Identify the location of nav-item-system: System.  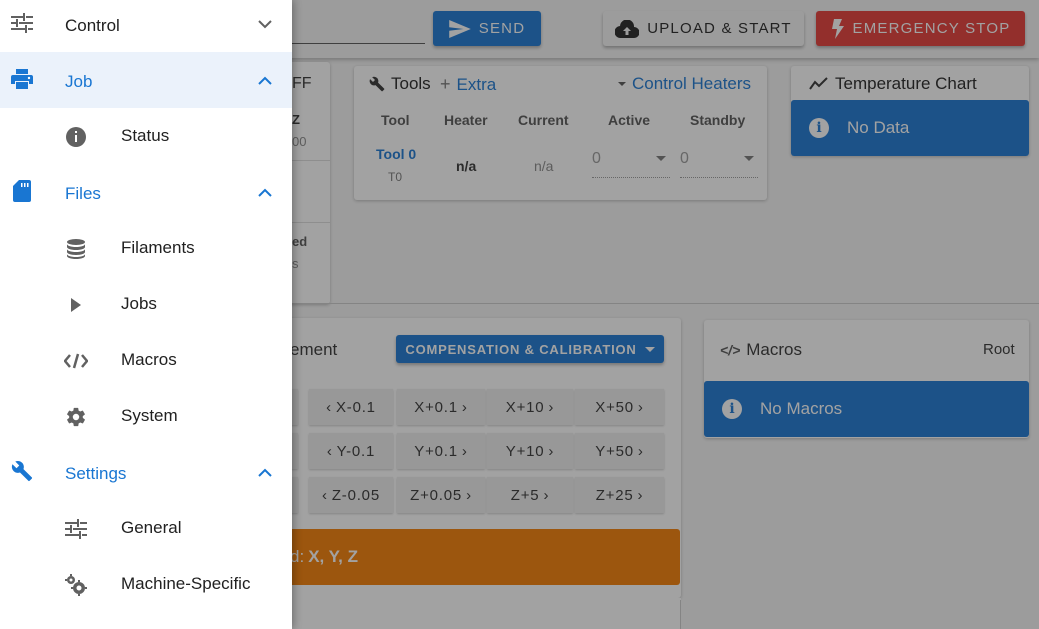
(146, 416).